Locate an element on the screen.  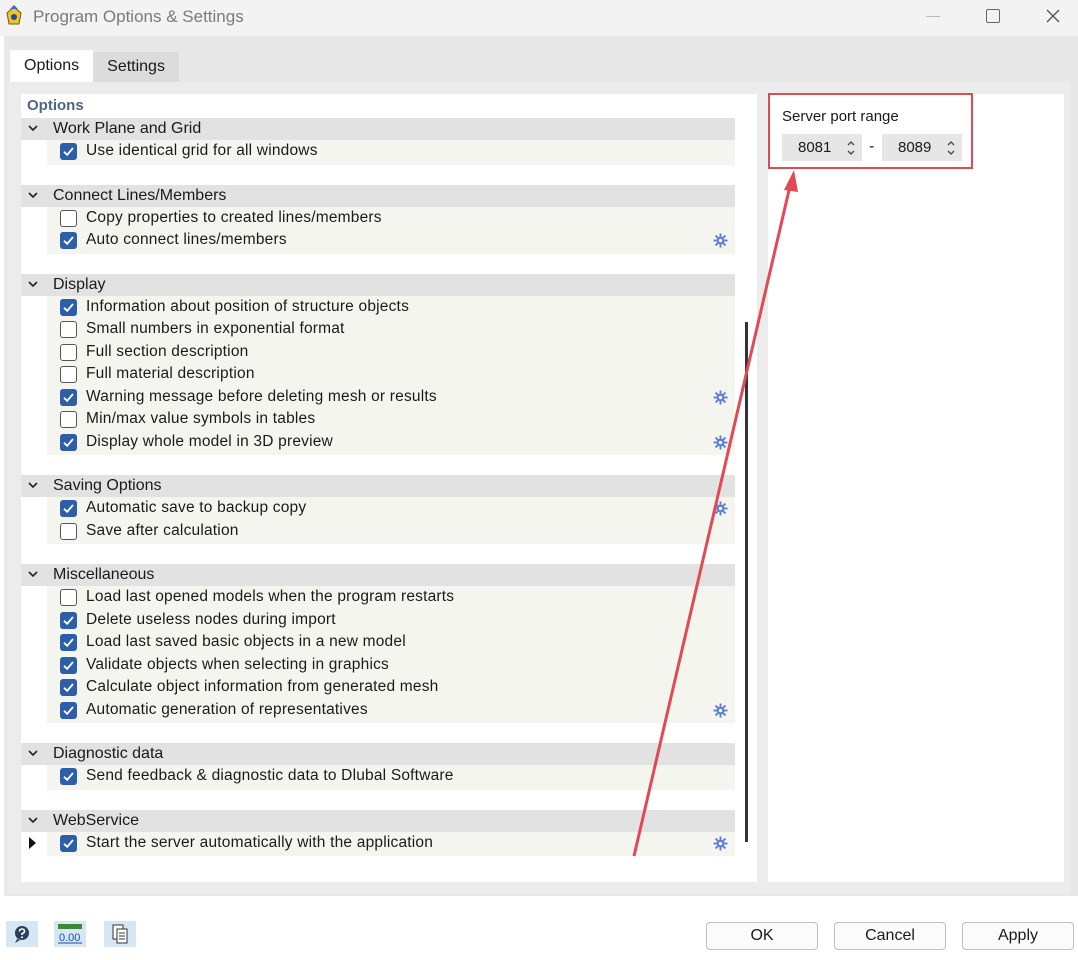
minimize-button is located at coordinates (933, 16).